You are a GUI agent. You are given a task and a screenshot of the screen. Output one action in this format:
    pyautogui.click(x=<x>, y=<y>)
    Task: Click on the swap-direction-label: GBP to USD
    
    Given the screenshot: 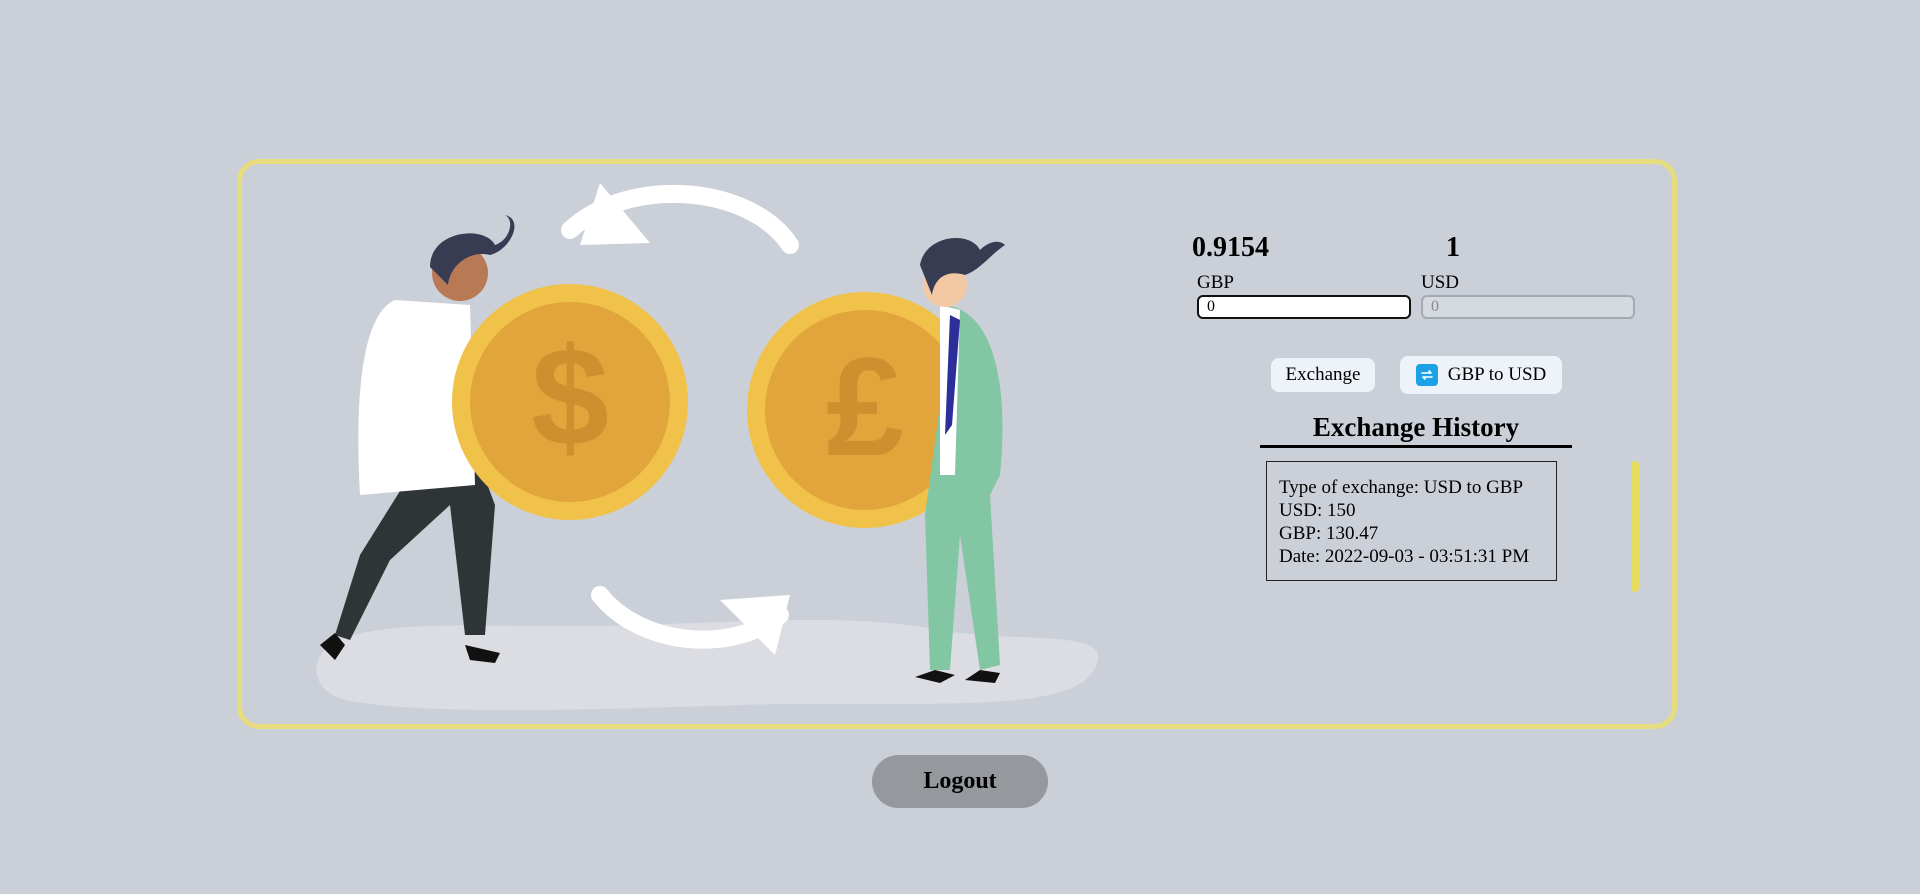 What is the action you would take?
    pyautogui.click(x=1497, y=374)
    